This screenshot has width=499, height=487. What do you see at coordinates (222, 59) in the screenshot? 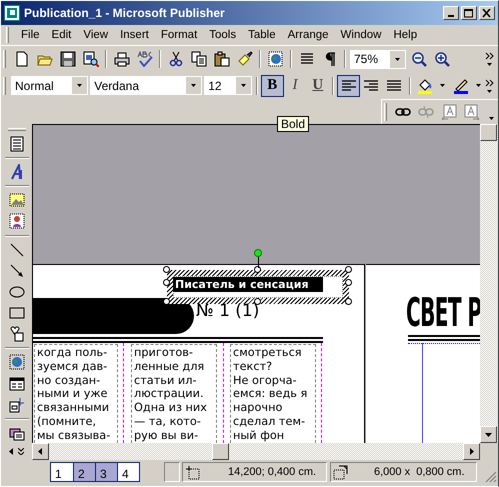
I see `paste-icon` at bounding box center [222, 59].